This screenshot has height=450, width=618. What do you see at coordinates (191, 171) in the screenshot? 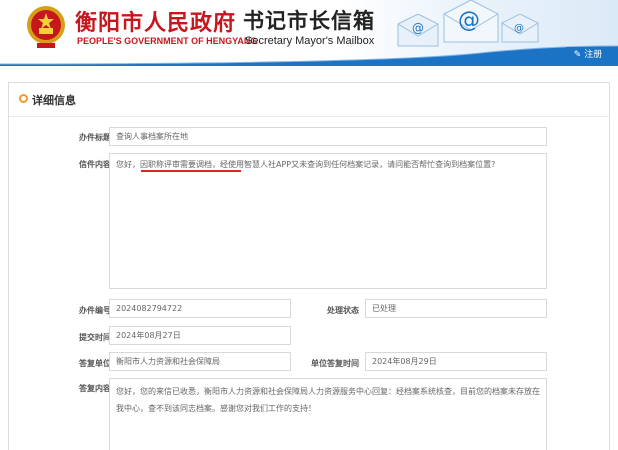
I see `highlight-underline` at bounding box center [191, 171].